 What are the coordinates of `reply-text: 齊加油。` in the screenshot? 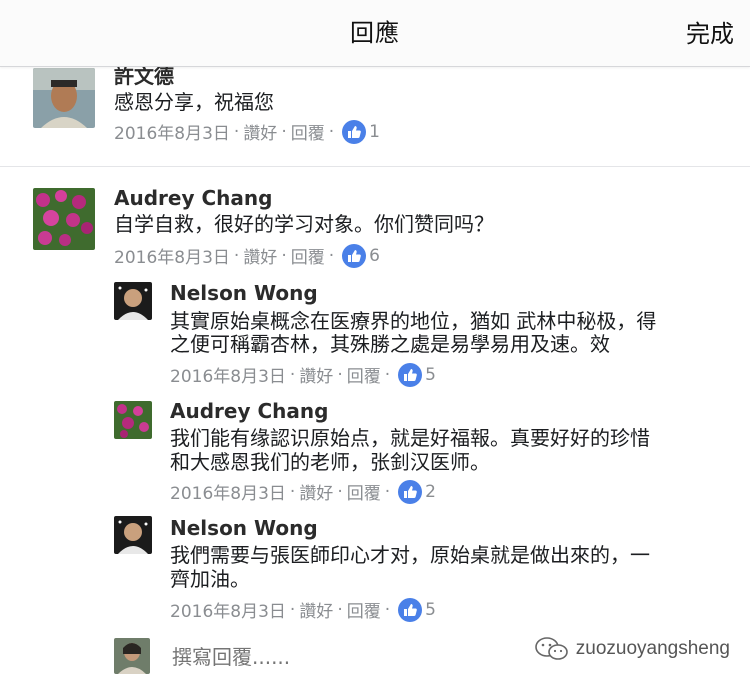 It's located at (210, 579).